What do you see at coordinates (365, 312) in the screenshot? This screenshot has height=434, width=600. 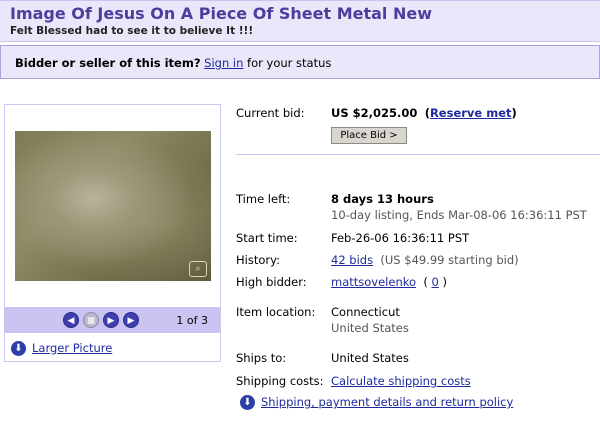 I see `item-location-line1: Connecticut` at bounding box center [365, 312].